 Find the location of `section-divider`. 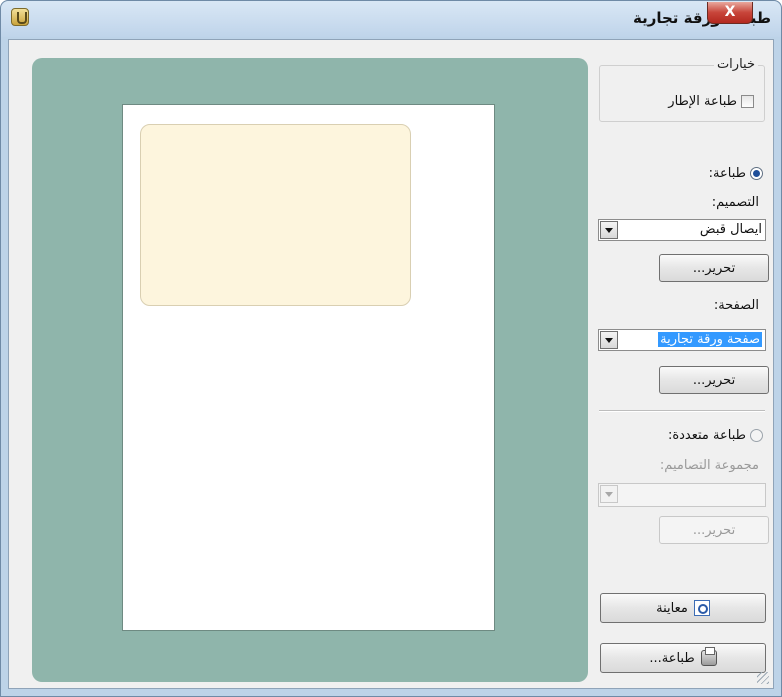

section-divider is located at coordinates (682, 411).